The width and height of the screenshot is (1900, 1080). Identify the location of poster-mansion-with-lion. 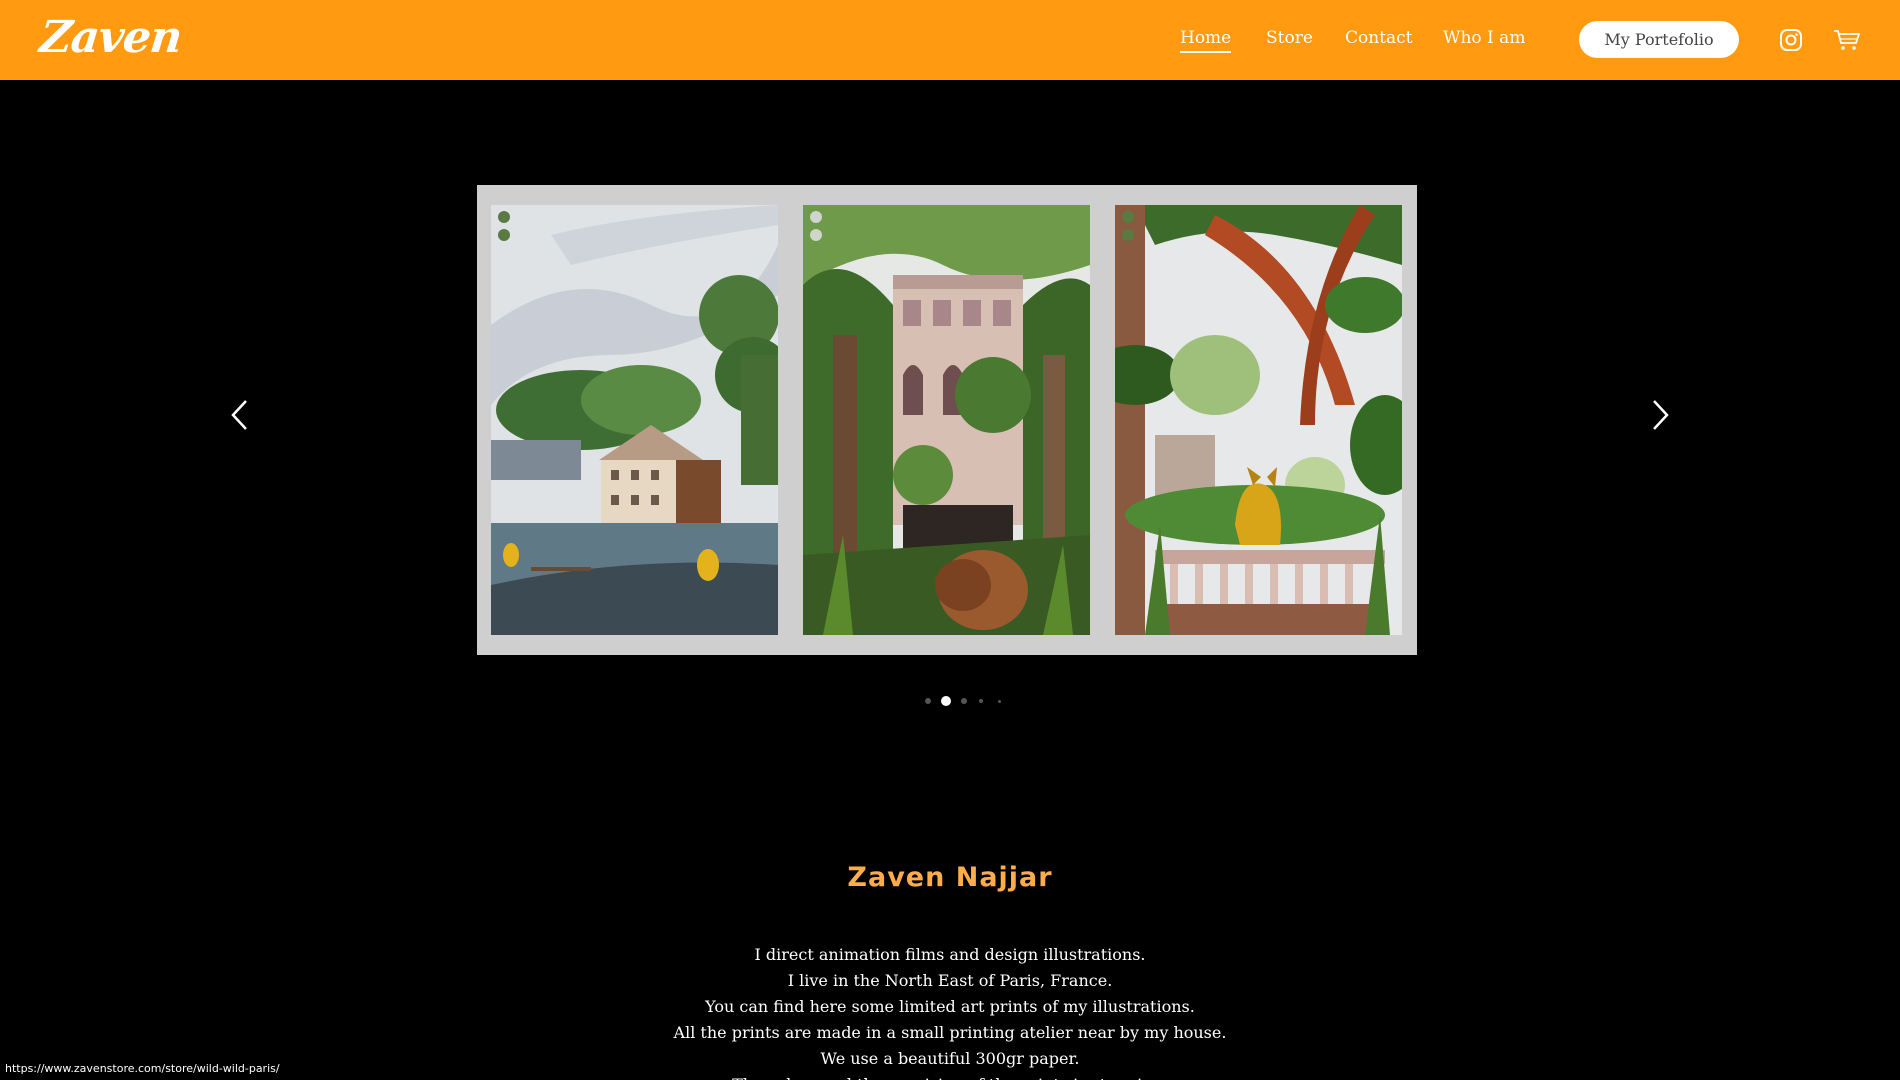
(946, 420).